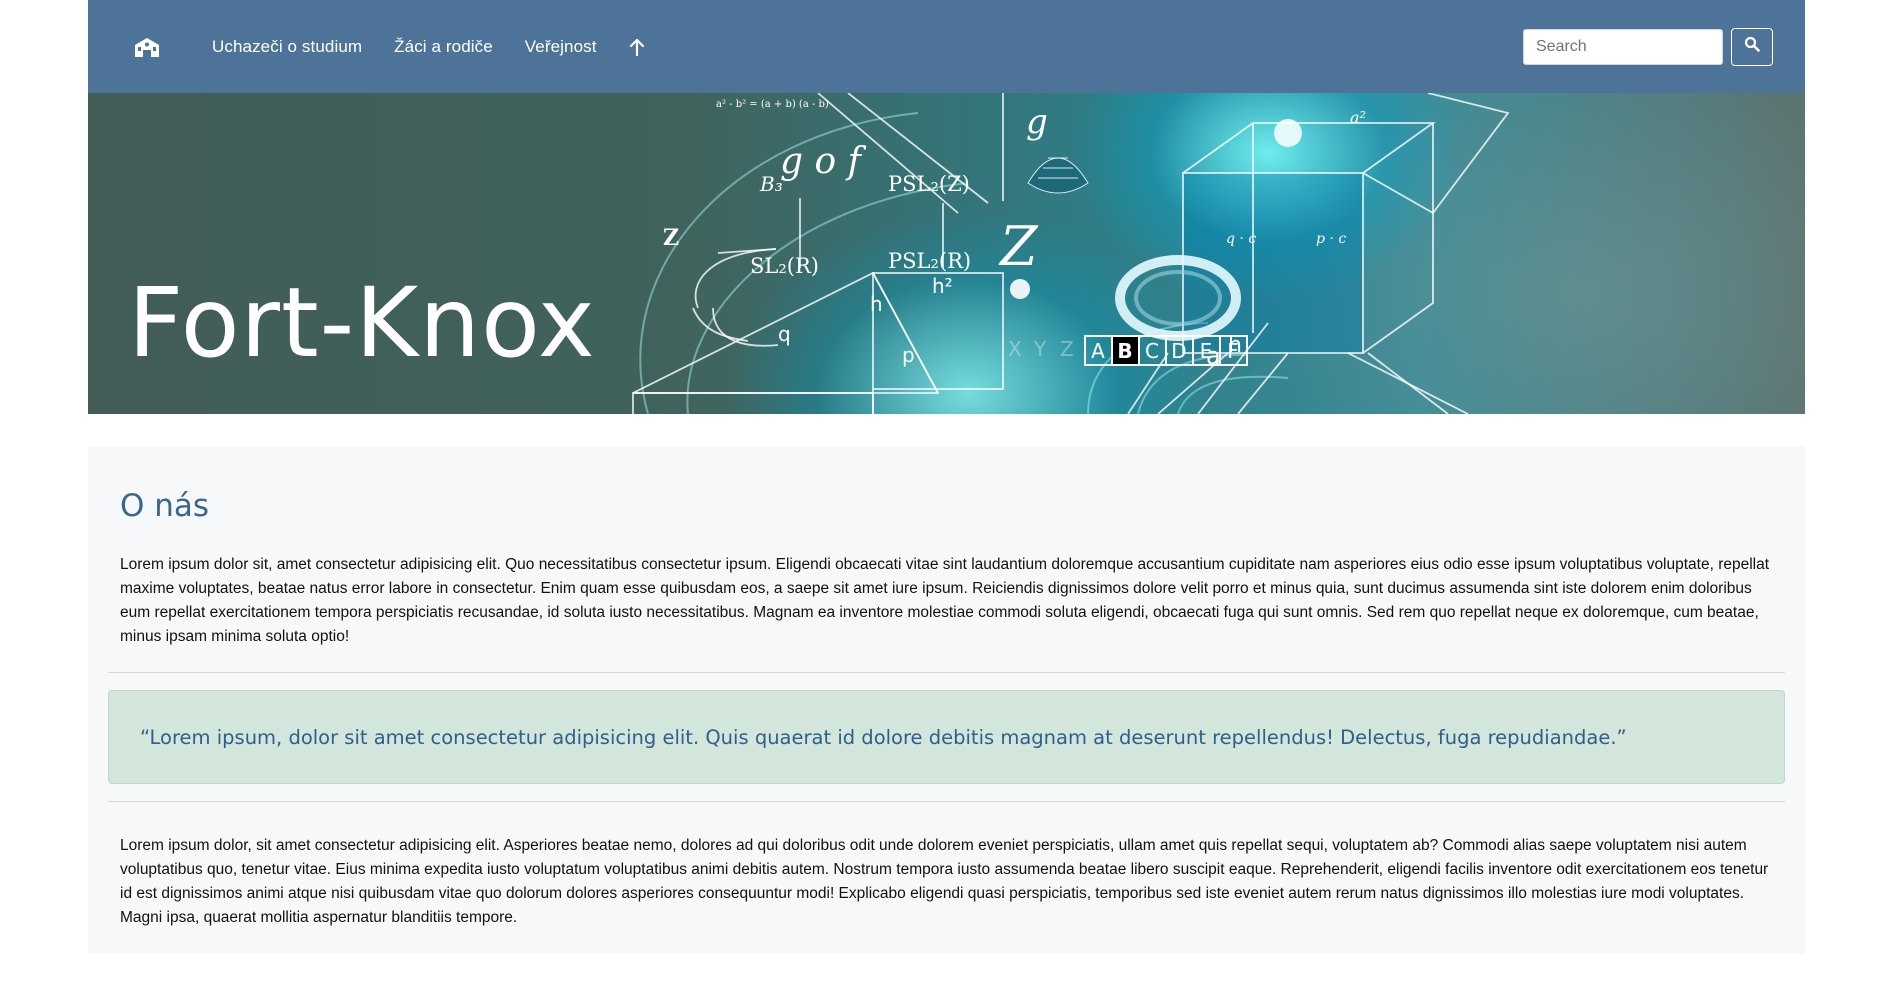 The width and height of the screenshot is (1883, 1000). I want to click on hero-h2: h², so click(942, 286).